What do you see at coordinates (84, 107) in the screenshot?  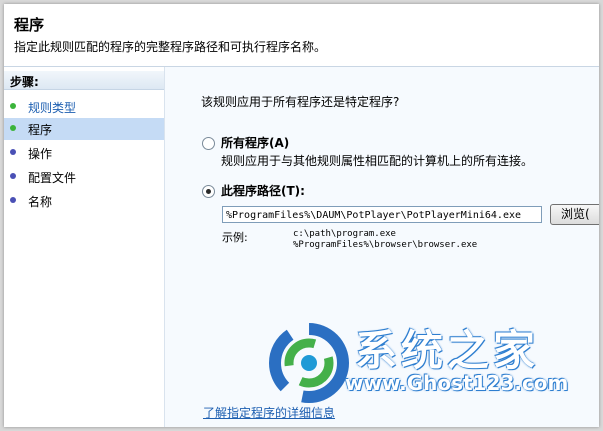 I see `step-rule-type: 规则类型` at bounding box center [84, 107].